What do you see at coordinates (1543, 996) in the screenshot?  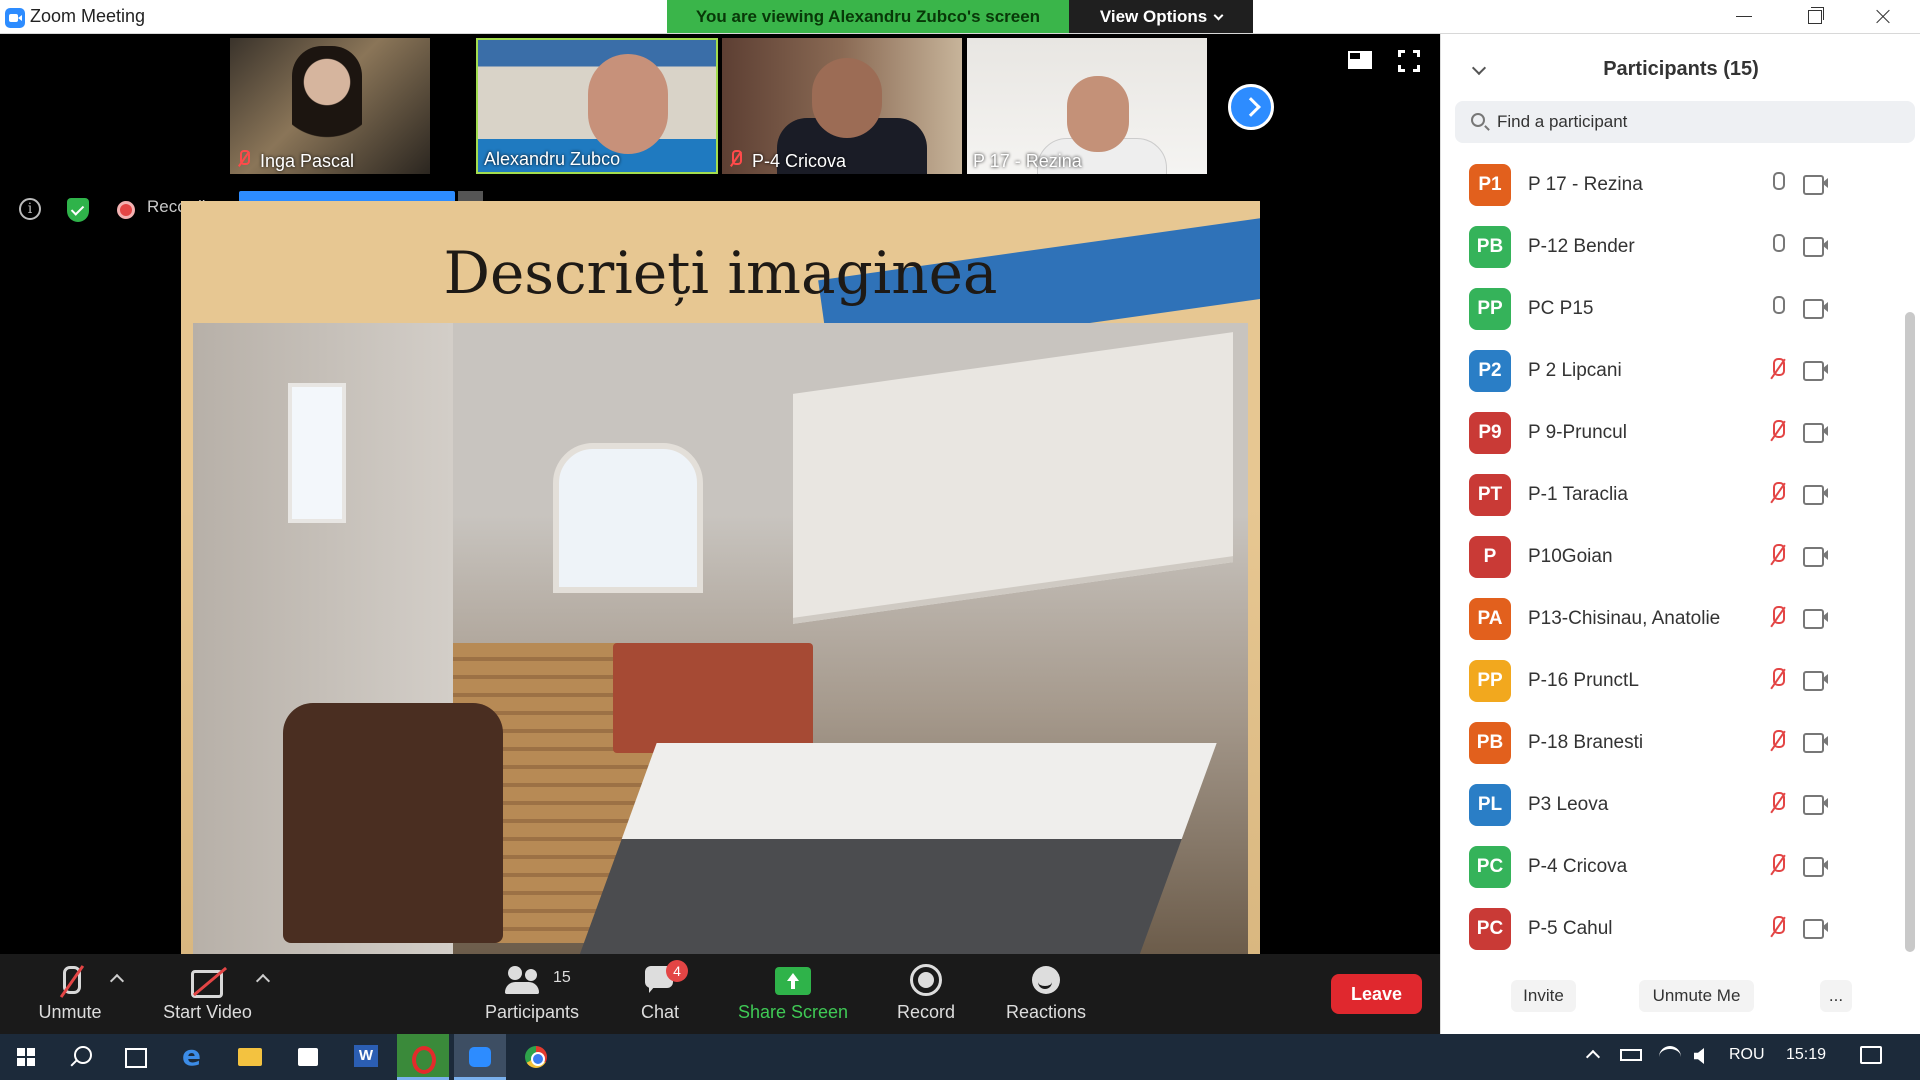 I see `invite-button: Invite` at bounding box center [1543, 996].